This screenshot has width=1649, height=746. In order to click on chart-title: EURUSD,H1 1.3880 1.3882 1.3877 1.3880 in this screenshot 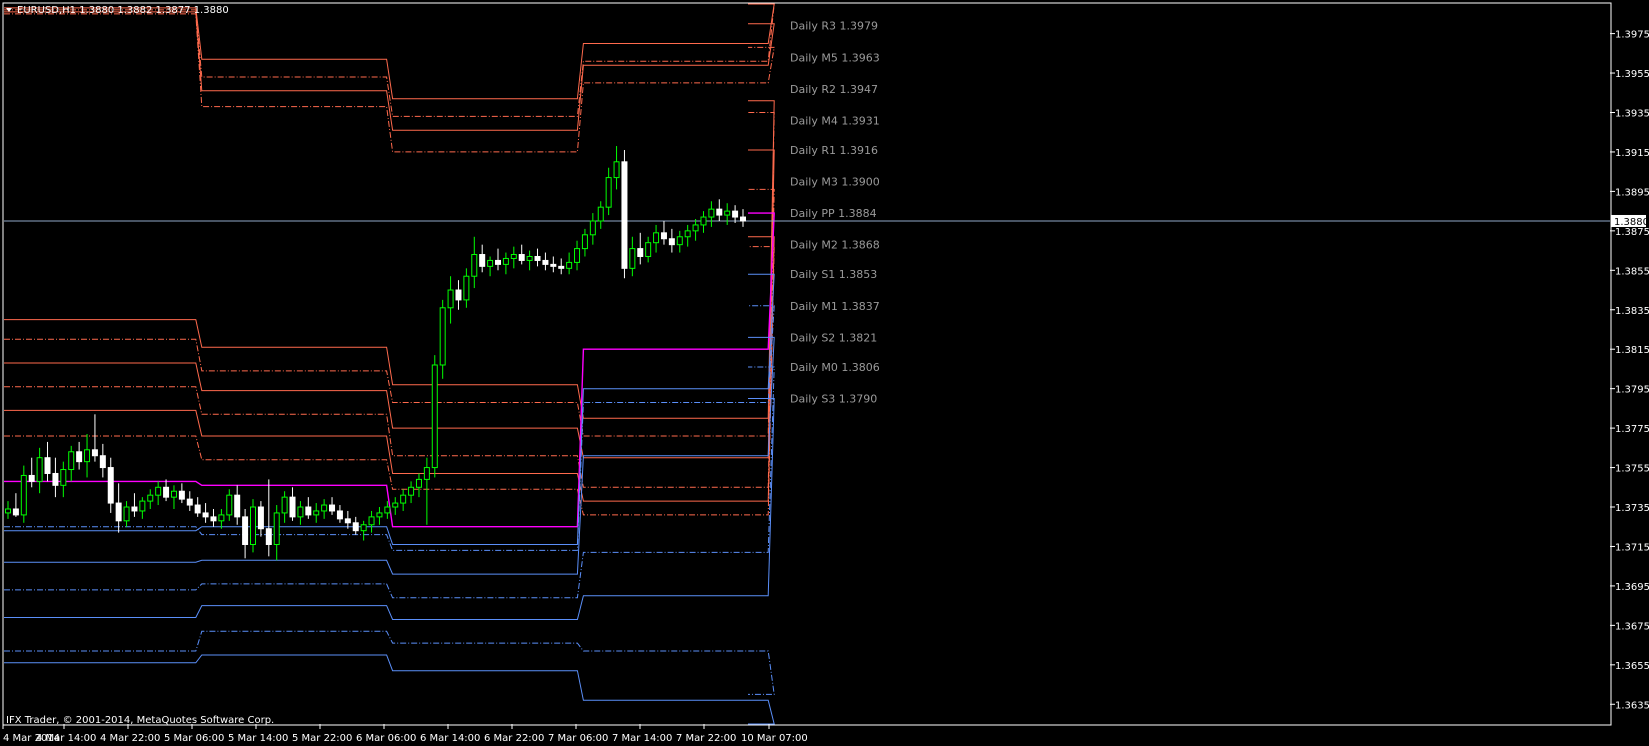, I will do `click(123, 10)`.